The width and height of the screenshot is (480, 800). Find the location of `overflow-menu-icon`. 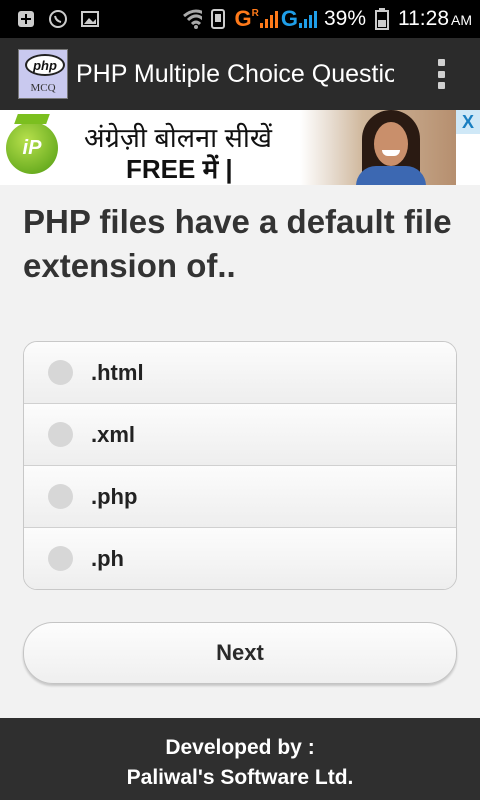

overflow-menu-icon is located at coordinates (441, 74).